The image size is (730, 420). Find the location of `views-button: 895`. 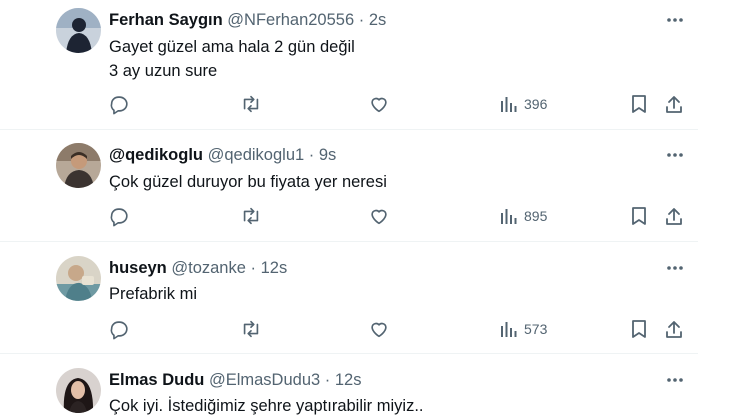

views-button: 895 is located at coordinates (523, 216).